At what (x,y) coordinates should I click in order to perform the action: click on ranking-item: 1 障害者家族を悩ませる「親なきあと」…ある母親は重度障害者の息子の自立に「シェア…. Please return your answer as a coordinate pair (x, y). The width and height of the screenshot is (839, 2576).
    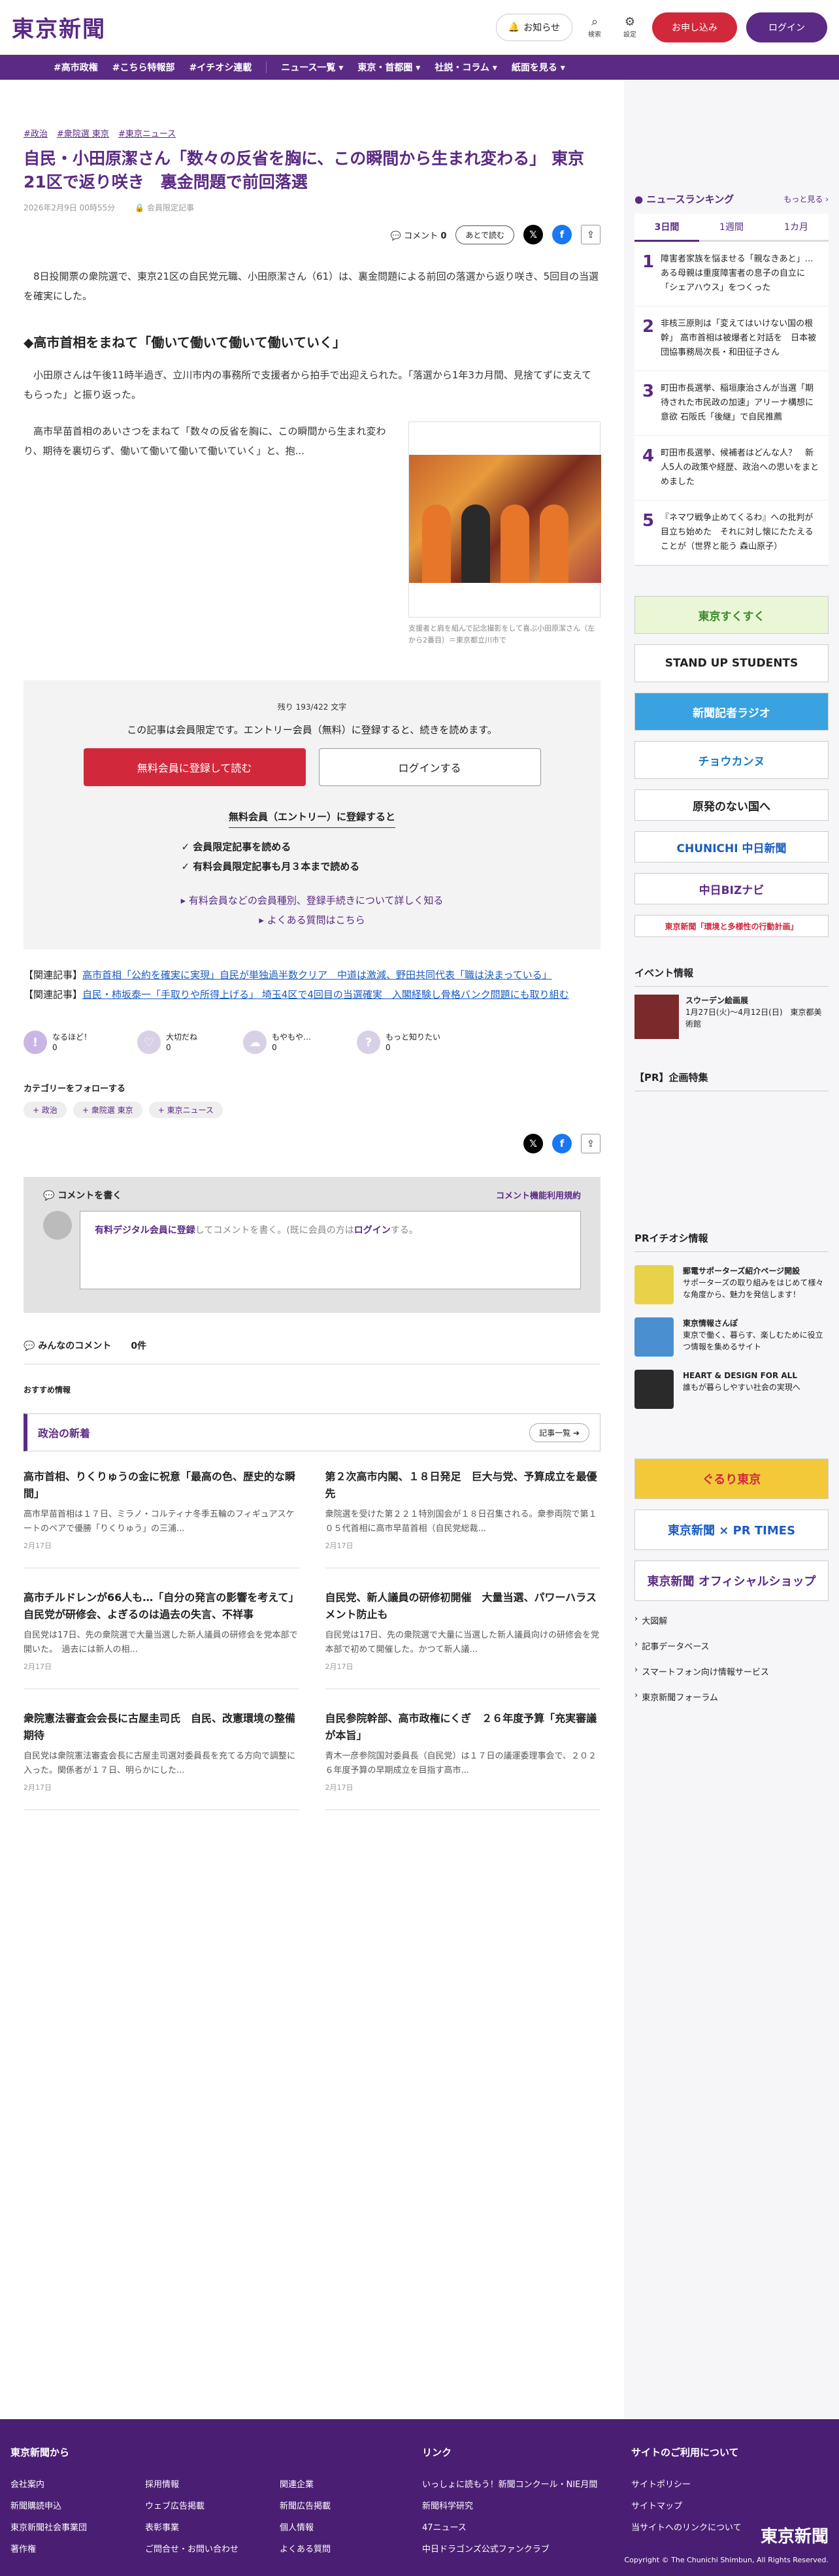
    Looking at the image, I should click on (731, 274).